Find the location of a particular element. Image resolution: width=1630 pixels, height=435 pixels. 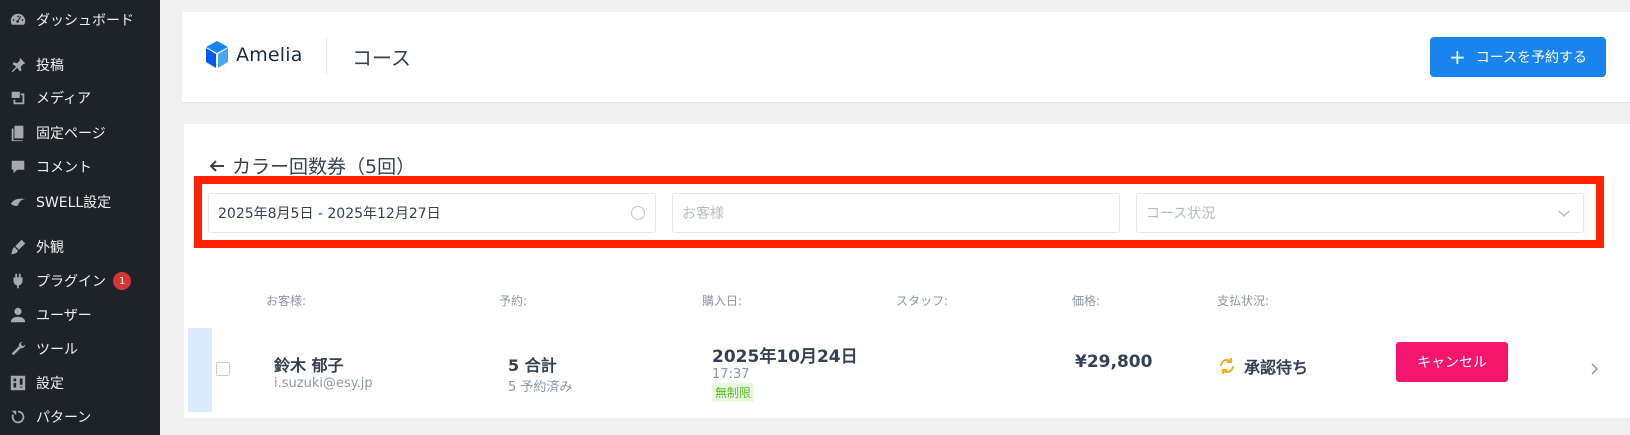

sidebar-item-label: パターン is located at coordinates (64, 418).